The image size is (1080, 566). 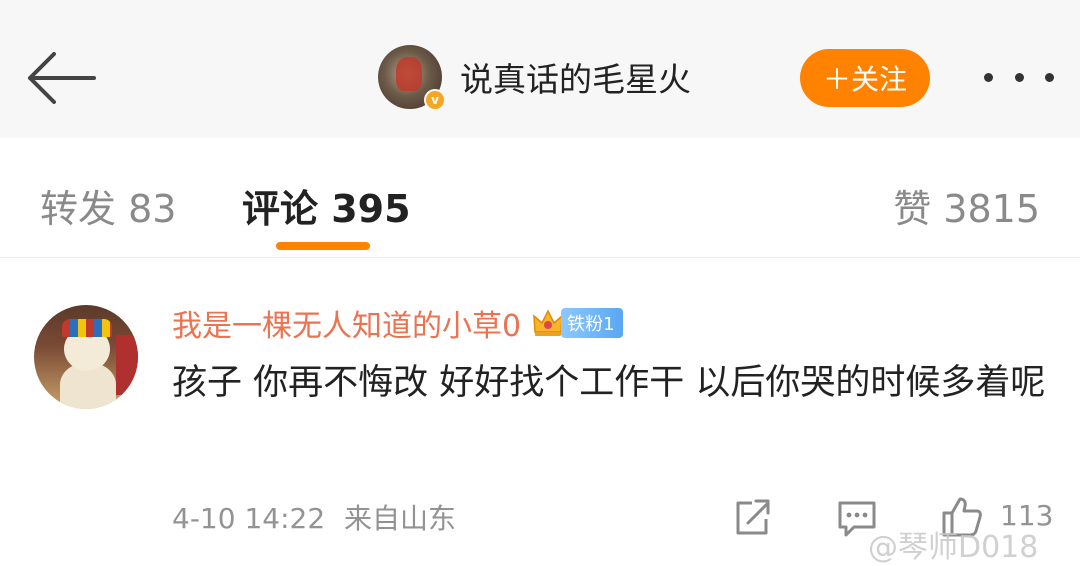 I want to click on verified-badge-icon: v, so click(x=435, y=100).